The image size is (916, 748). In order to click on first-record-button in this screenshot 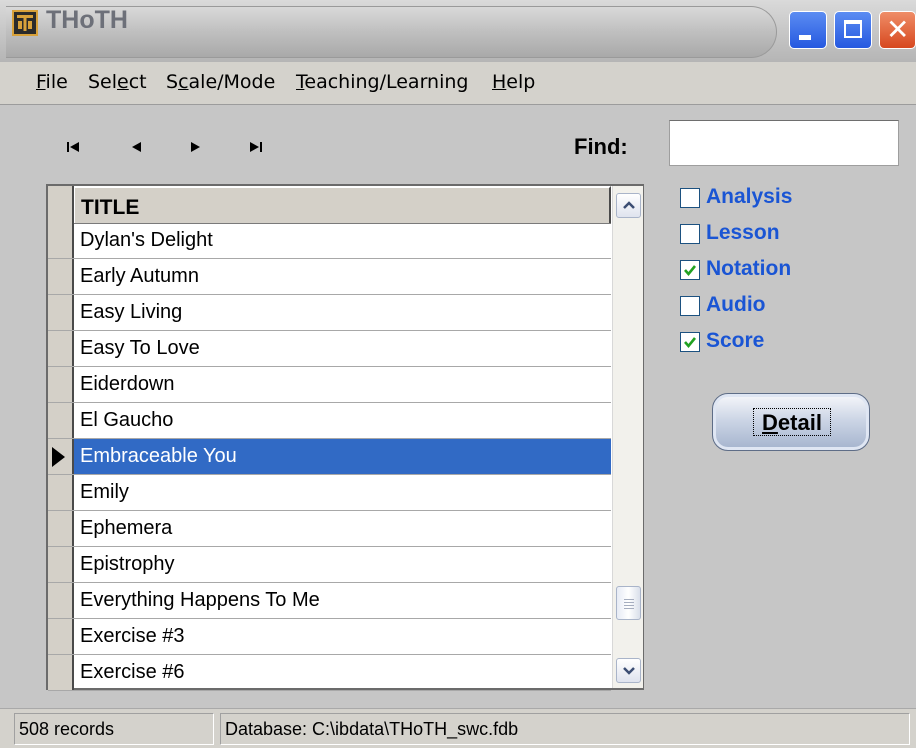, I will do `click(78, 150)`.